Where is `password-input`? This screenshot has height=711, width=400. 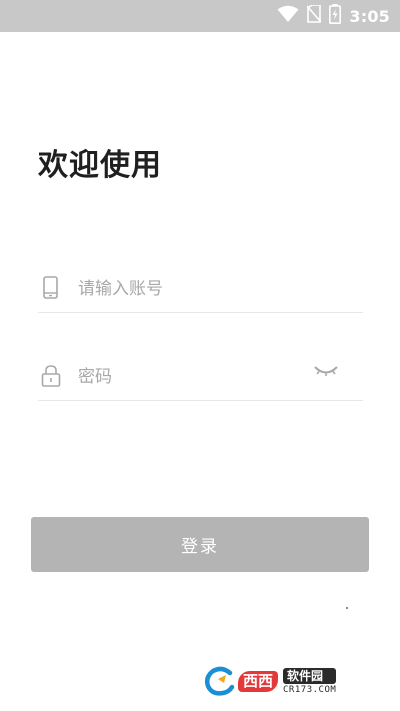 password-input is located at coordinates (203, 377).